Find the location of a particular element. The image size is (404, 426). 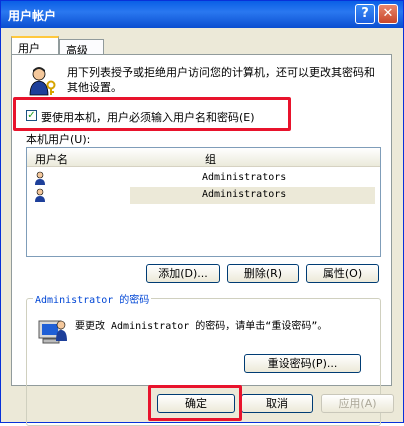

properties-button: 属性(O) is located at coordinates (342, 273).